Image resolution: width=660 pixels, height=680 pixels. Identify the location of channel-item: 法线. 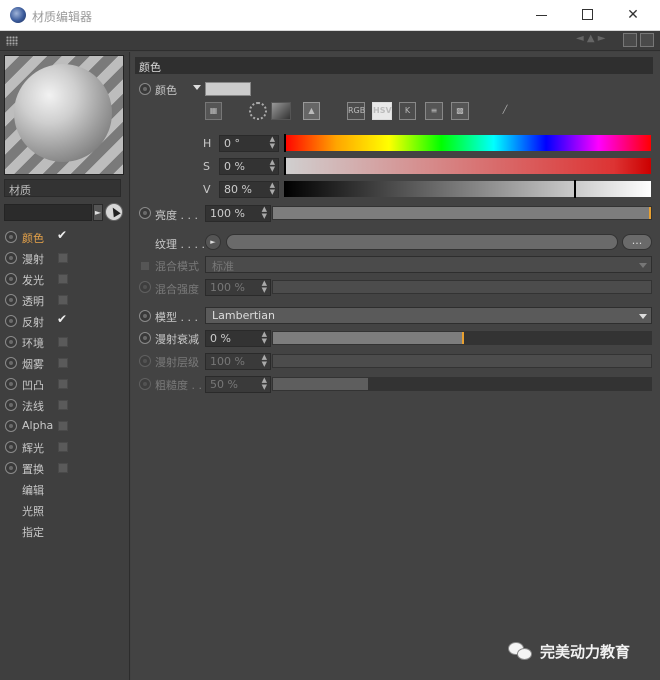
(64, 405).